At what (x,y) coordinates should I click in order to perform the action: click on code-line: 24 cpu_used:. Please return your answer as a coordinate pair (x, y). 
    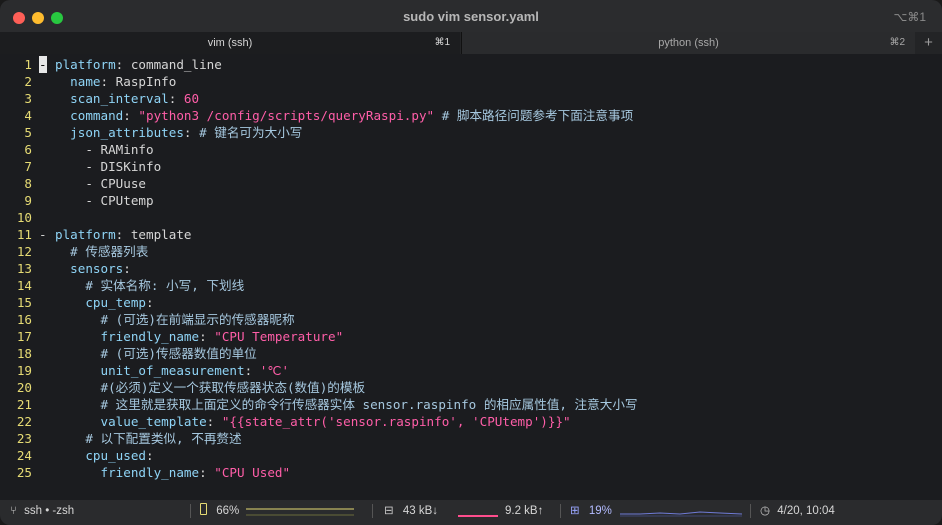
    Looking at the image, I should click on (471, 455).